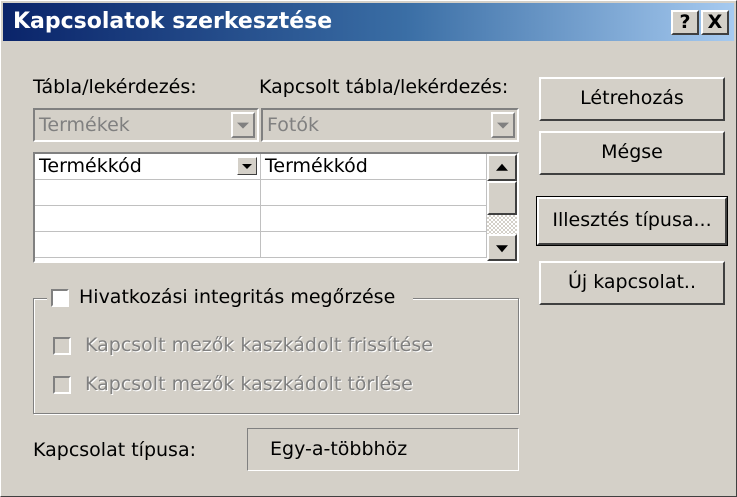  What do you see at coordinates (84, 125) in the screenshot?
I see `table-combo-value: Termékek` at bounding box center [84, 125].